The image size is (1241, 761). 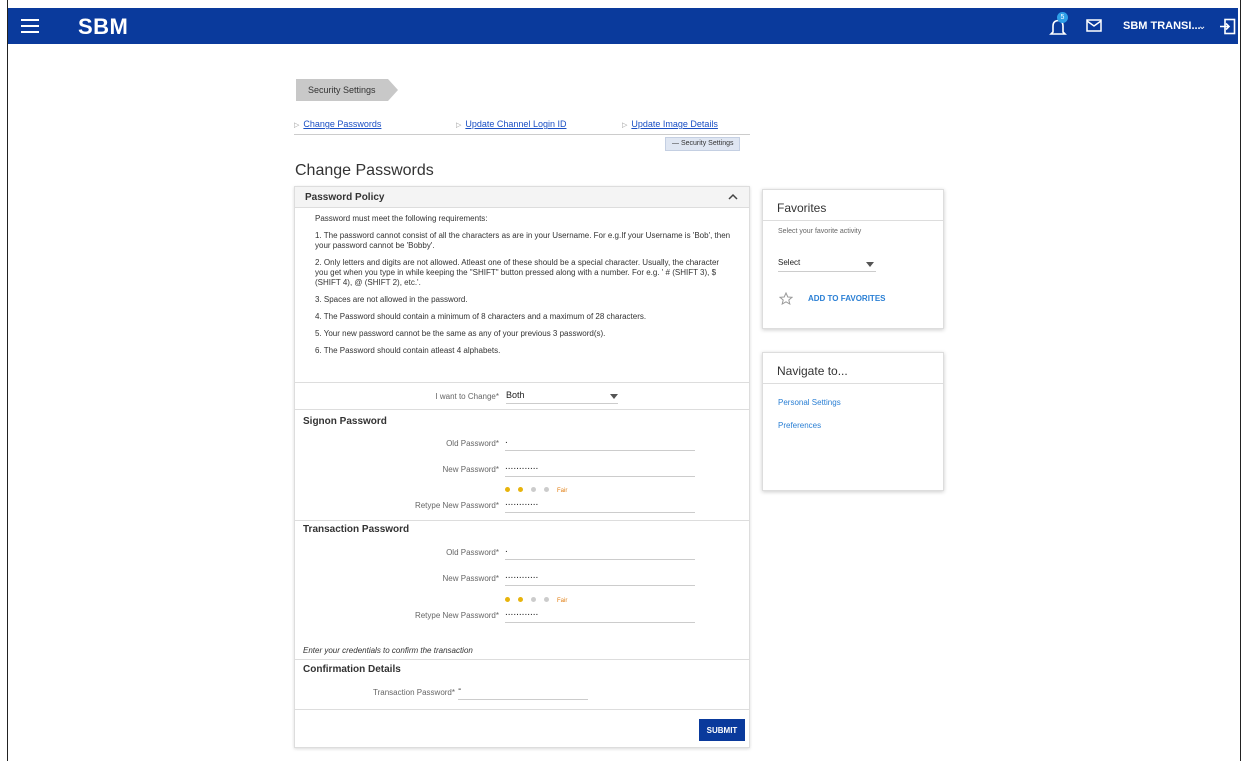 I want to click on change-type-label: I want to Change*, so click(x=467, y=396).